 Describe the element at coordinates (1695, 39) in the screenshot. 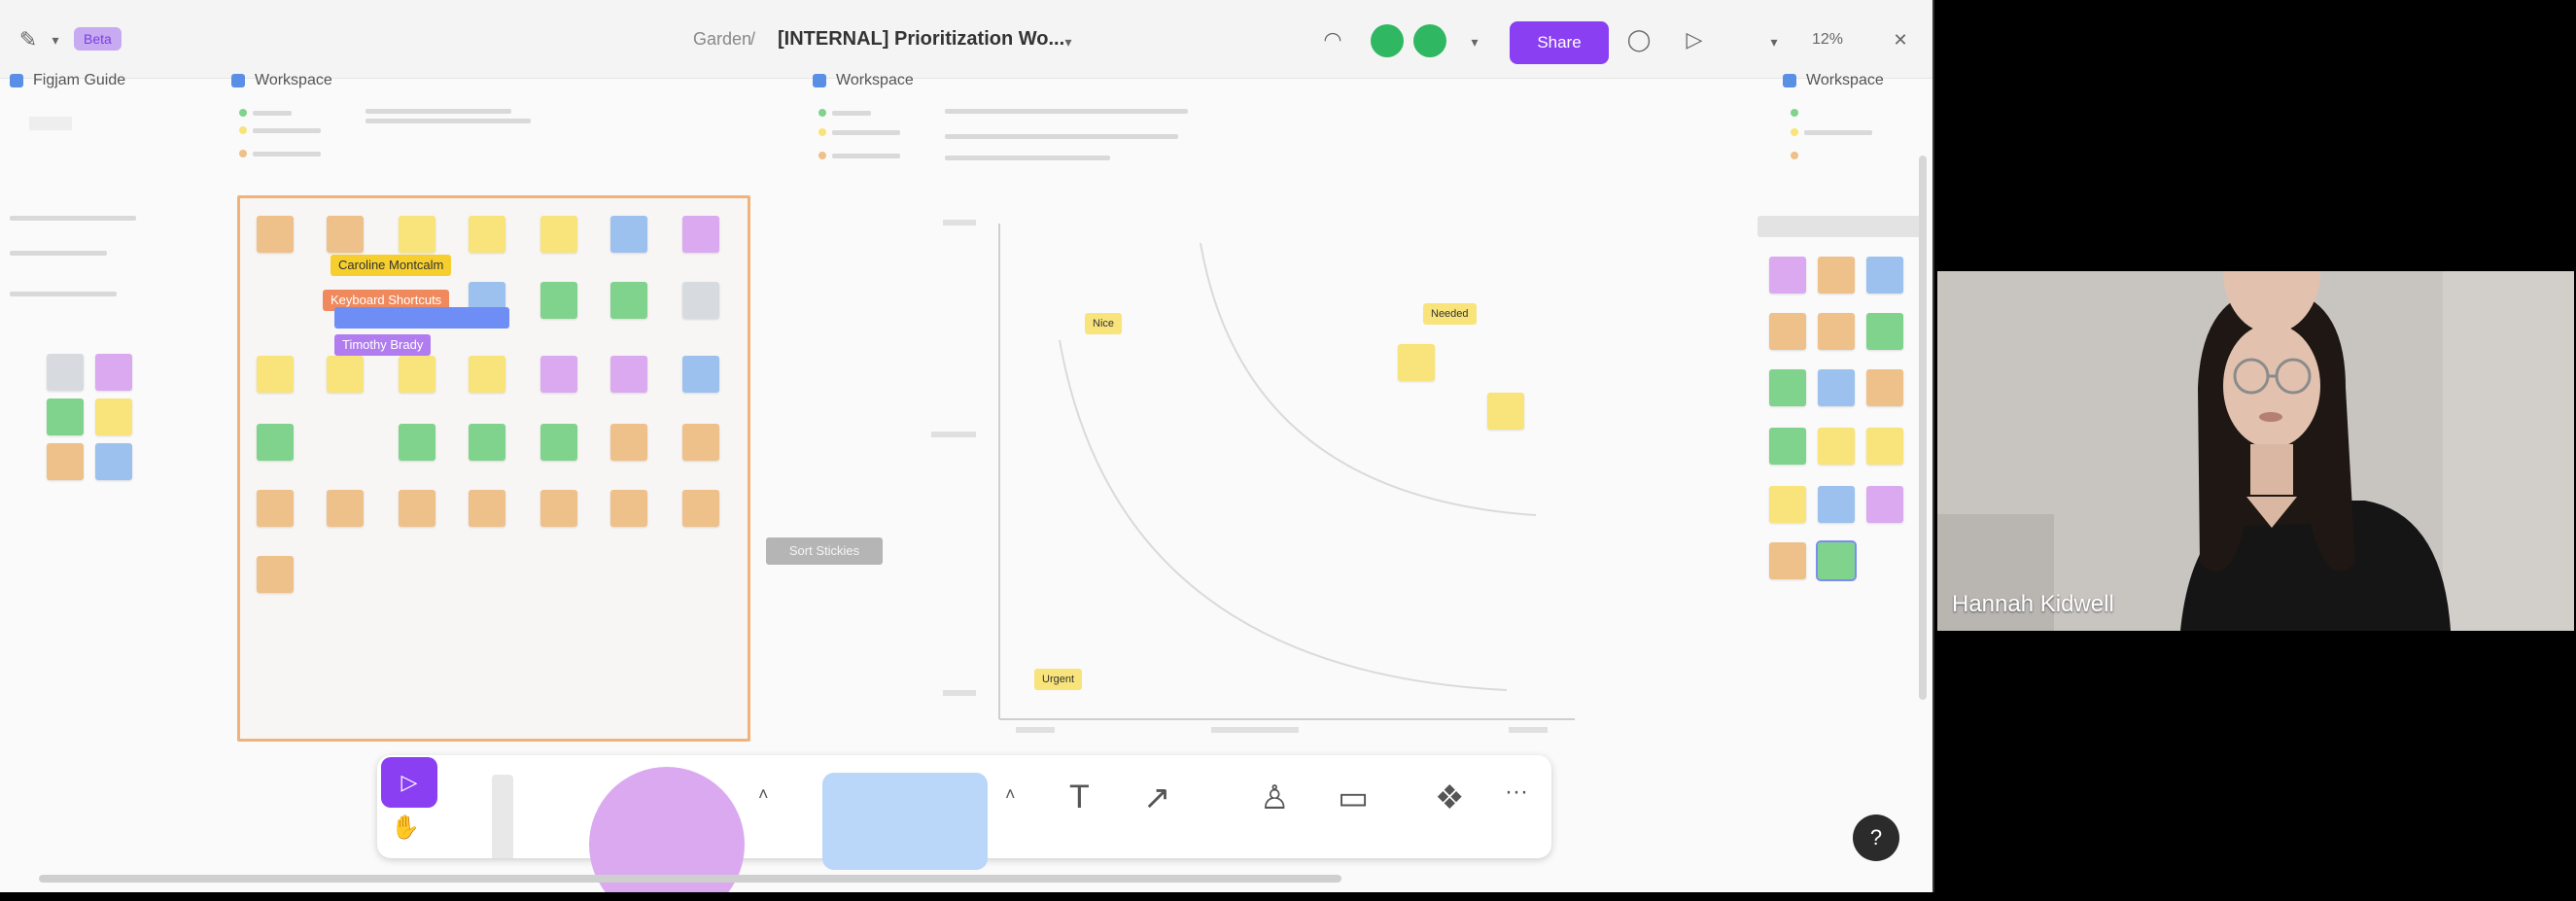

I see `present-icon: ▷` at that location.